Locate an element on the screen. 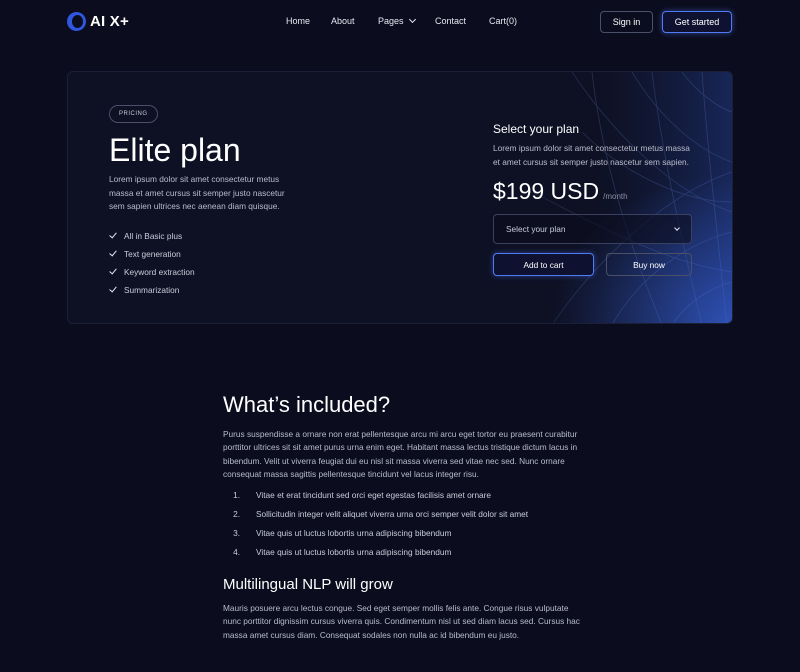 Image resolution: width=800 pixels, height=672 pixels. feature-label: Text generation is located at coordinates (152, 254).